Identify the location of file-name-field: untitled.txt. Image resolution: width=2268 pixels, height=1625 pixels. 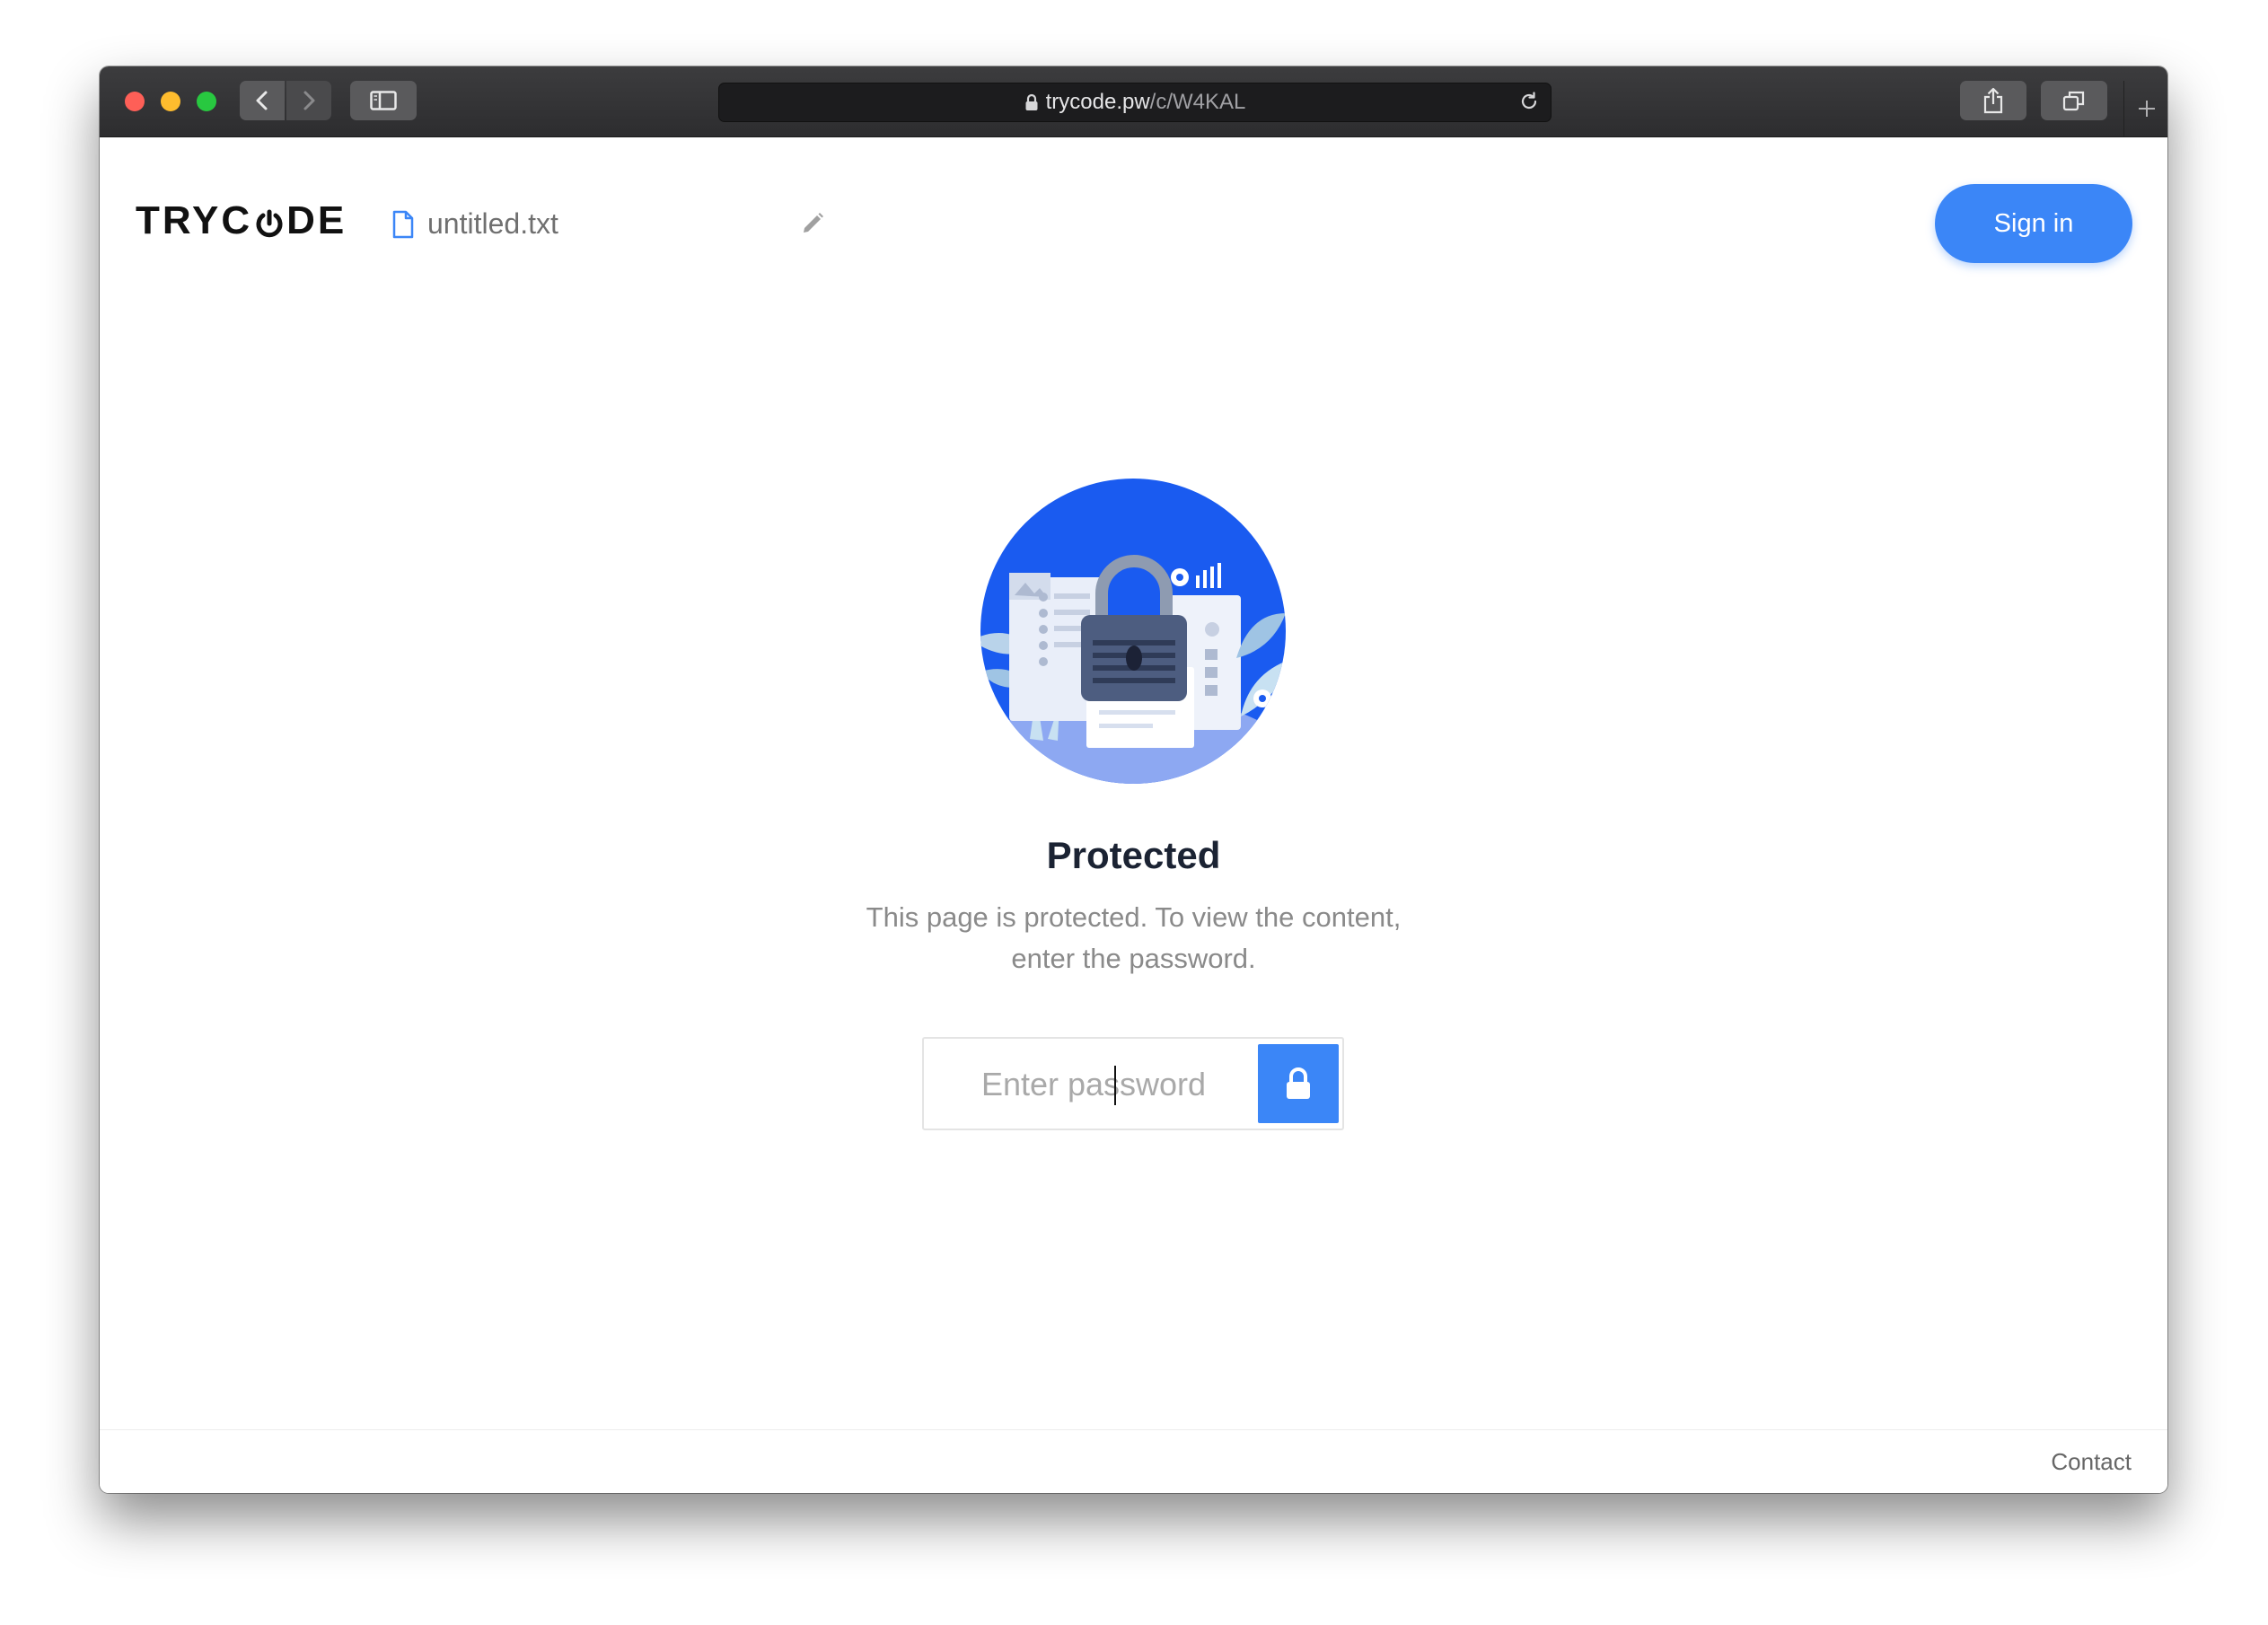
(474, 224).